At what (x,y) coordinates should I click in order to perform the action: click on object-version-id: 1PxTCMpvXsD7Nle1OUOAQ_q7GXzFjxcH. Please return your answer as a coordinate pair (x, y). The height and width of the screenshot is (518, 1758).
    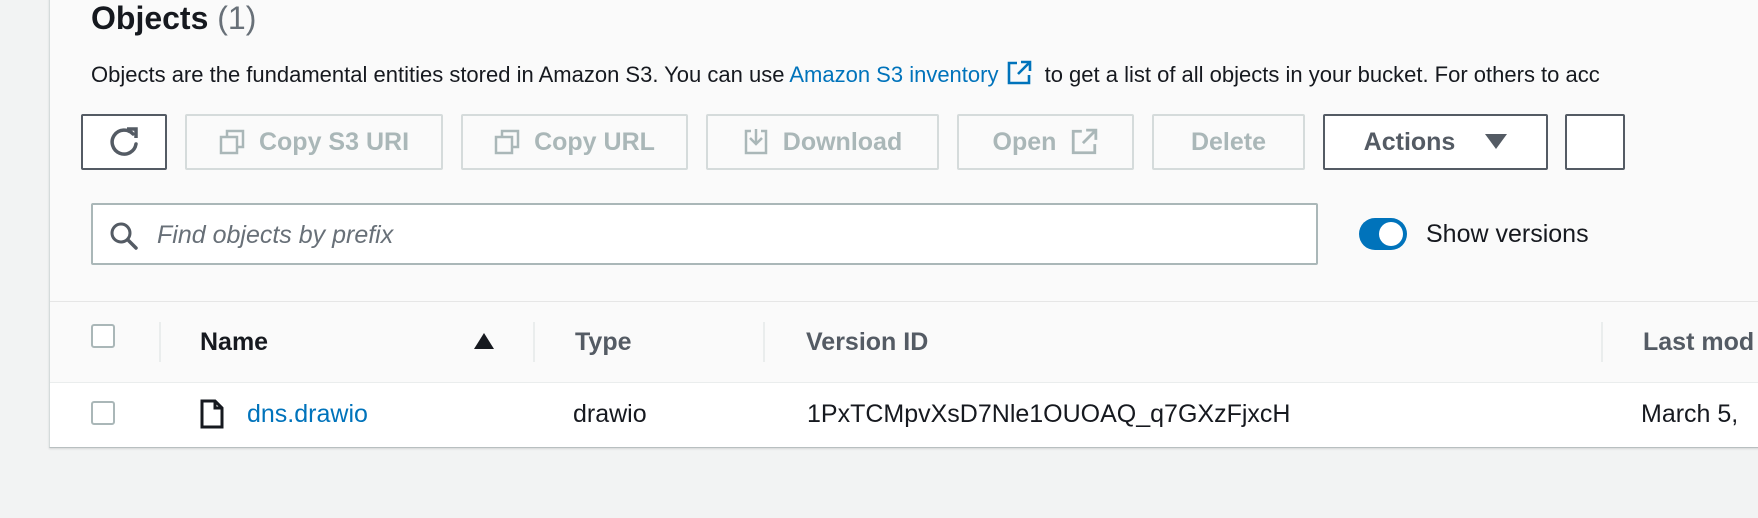
    Looking at the image, I should click on (1049, 413).